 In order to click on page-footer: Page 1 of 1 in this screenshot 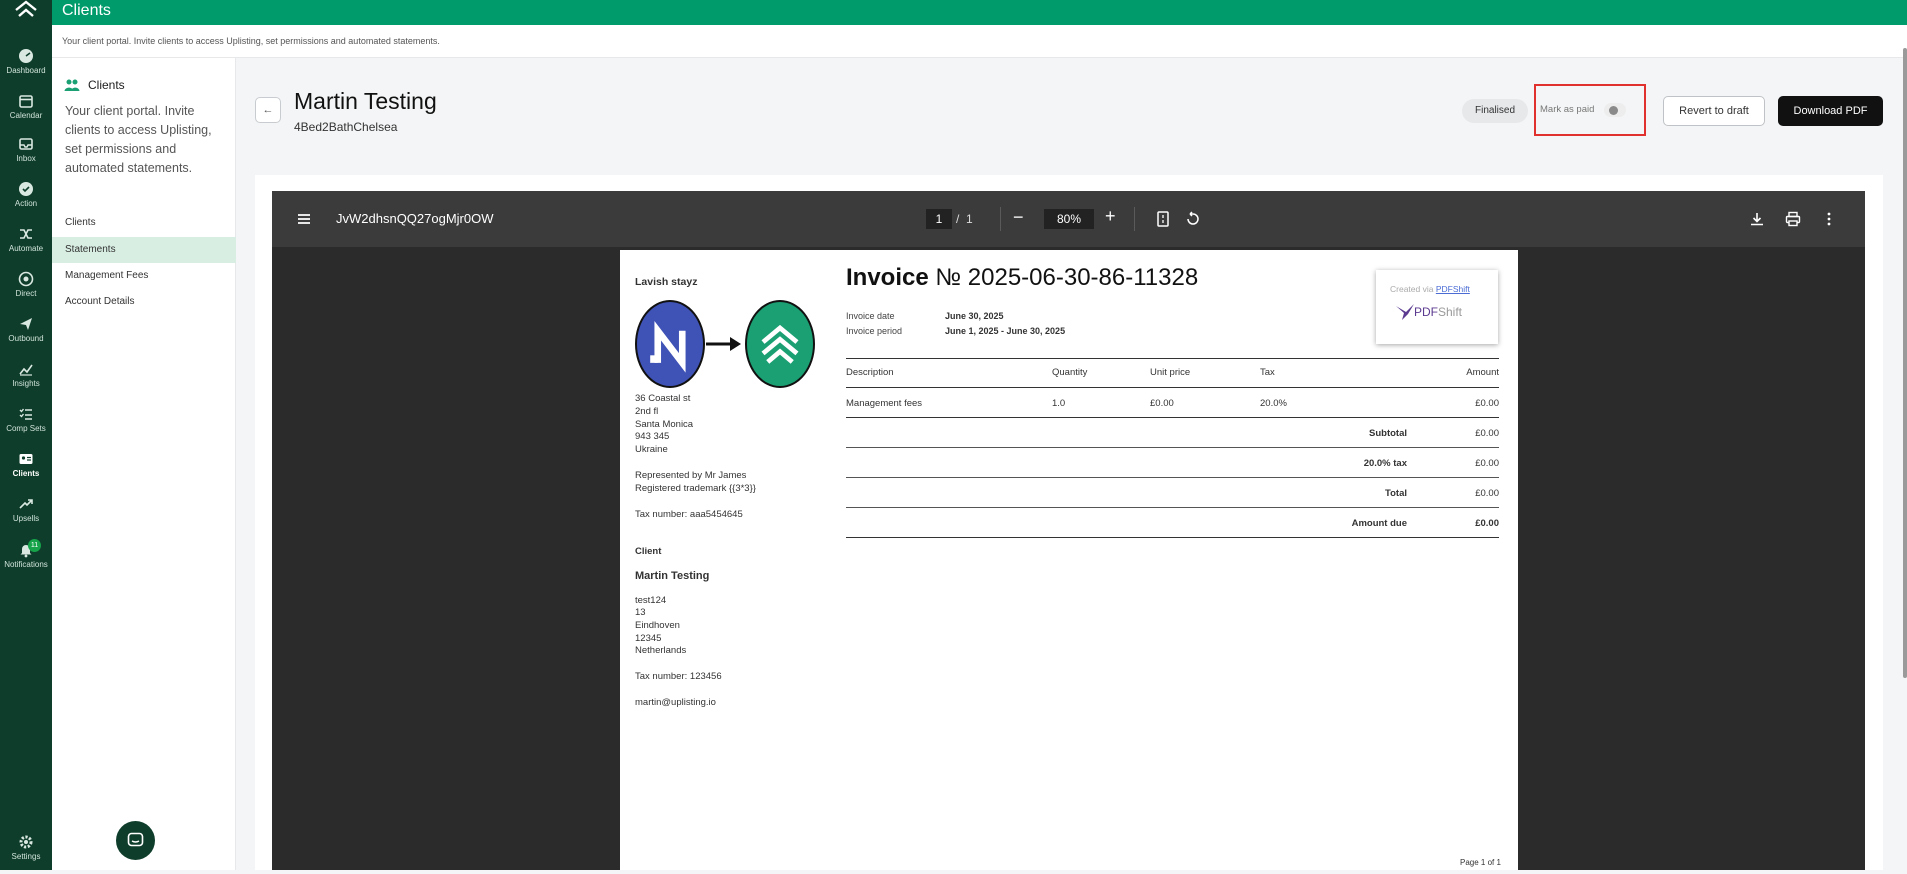, I will do `click(1480, 862)`.